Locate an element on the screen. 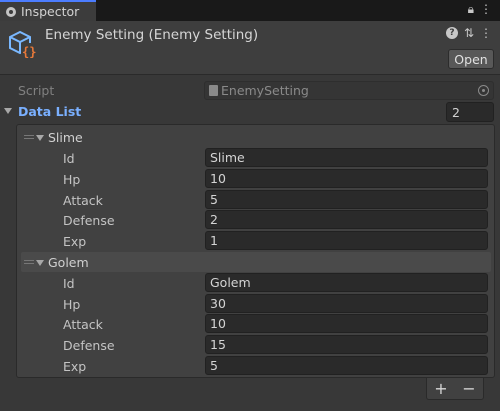  add-element-button: + is located at coordinates (440, 388).